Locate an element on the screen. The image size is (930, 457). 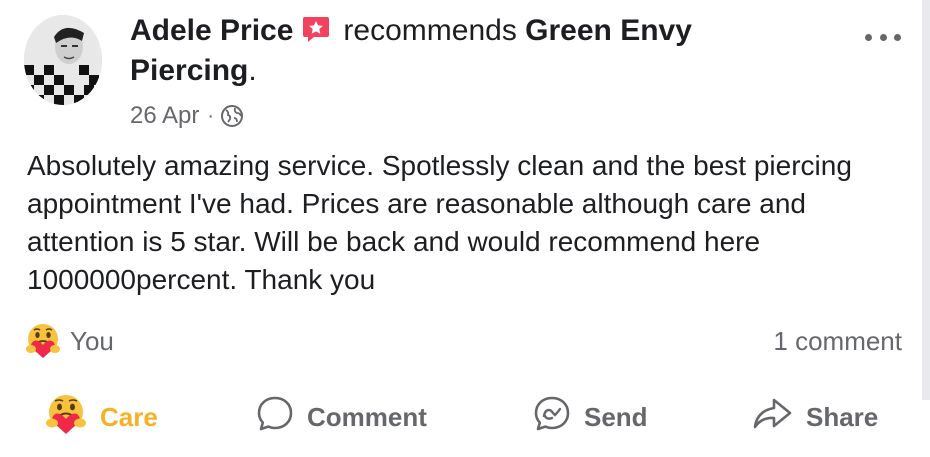
author-name: Adele Price is located at coordinates (211, 30).